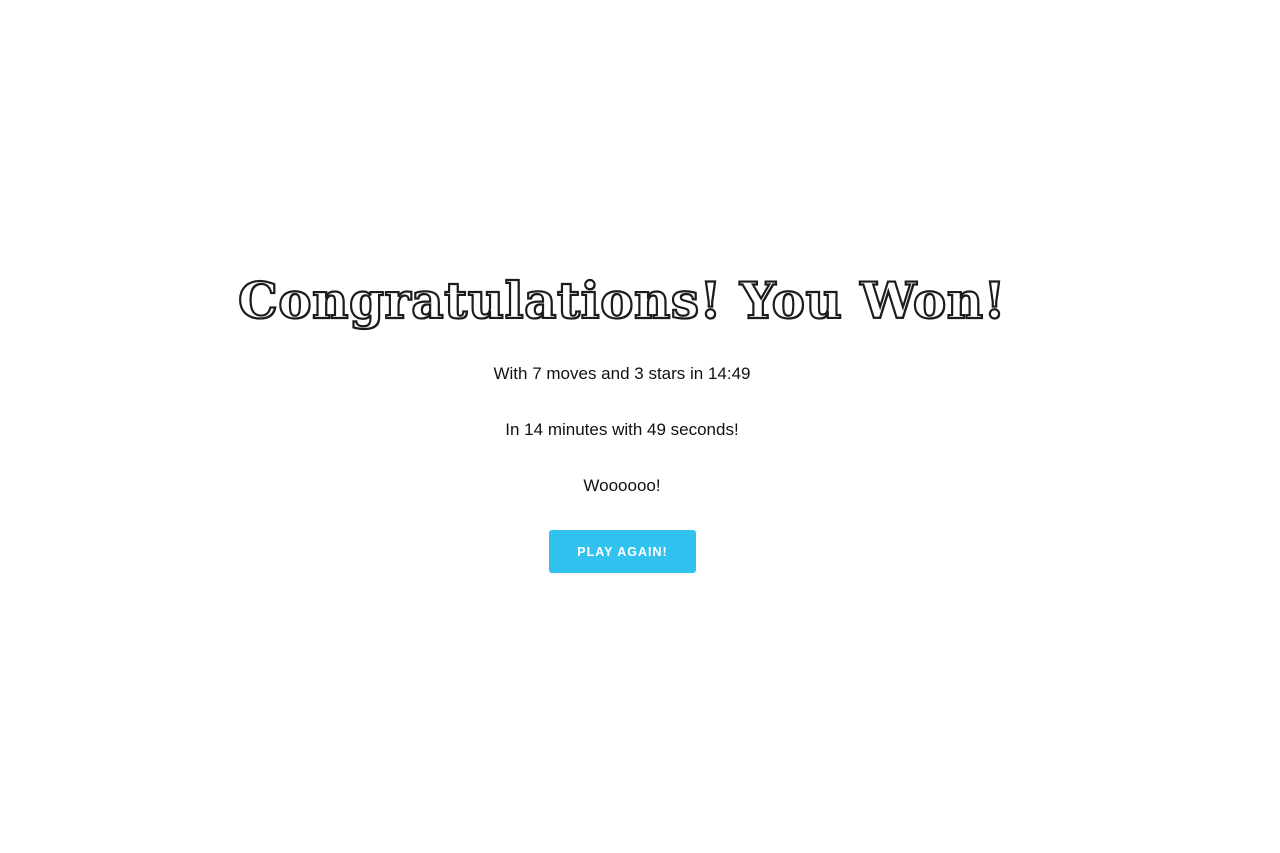  I want to click on cheer-text: Woooooo!, so click(622, 485).